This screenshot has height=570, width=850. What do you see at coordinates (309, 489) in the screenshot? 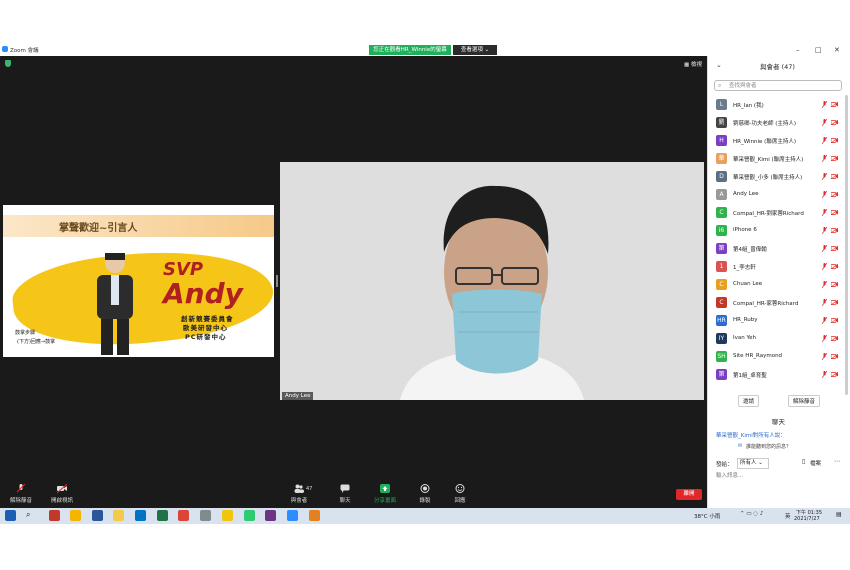
I see `participants-count: 47` at bounding box center [309, 489].